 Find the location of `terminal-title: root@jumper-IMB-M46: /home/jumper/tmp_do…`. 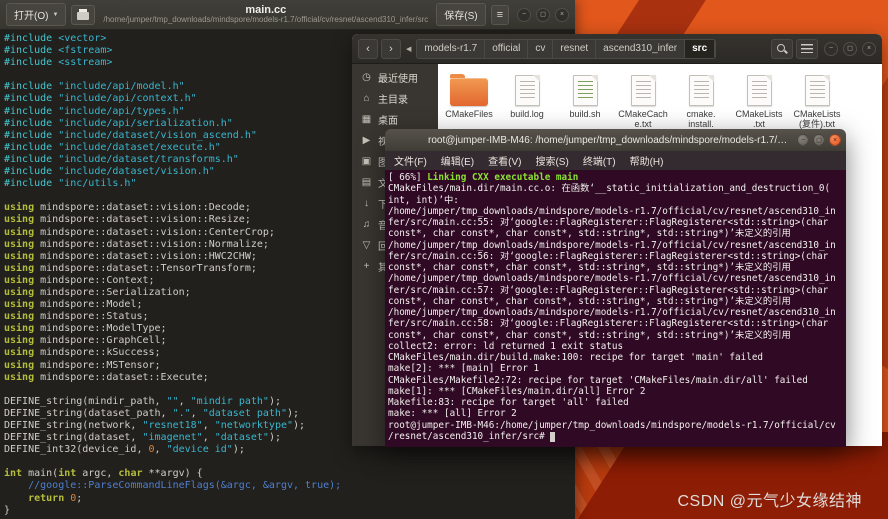

terminal-title: root@jumper-IMB-M46: /home/jumper/tmp_do… is located at coordinates (609, 140).